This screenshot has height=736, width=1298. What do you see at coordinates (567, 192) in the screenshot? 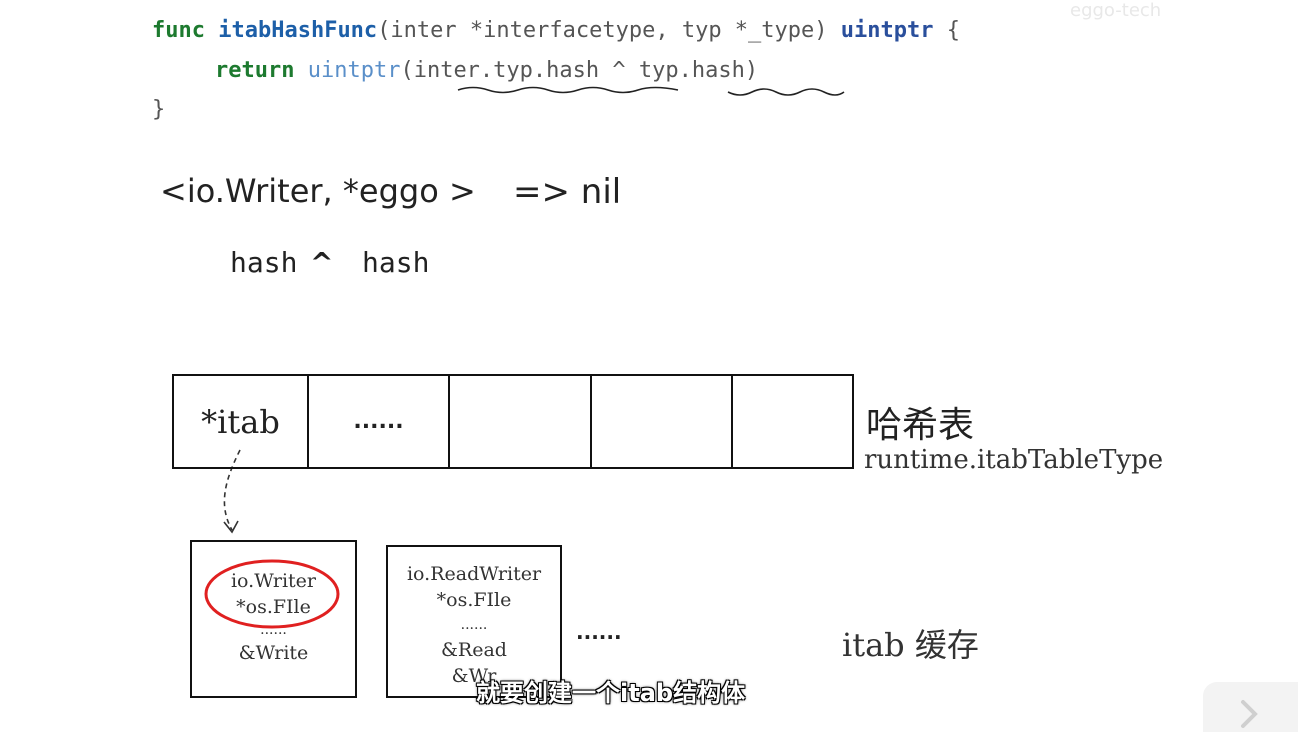
I see `result-nil-note: => nil` at bounding box center [567, 192].